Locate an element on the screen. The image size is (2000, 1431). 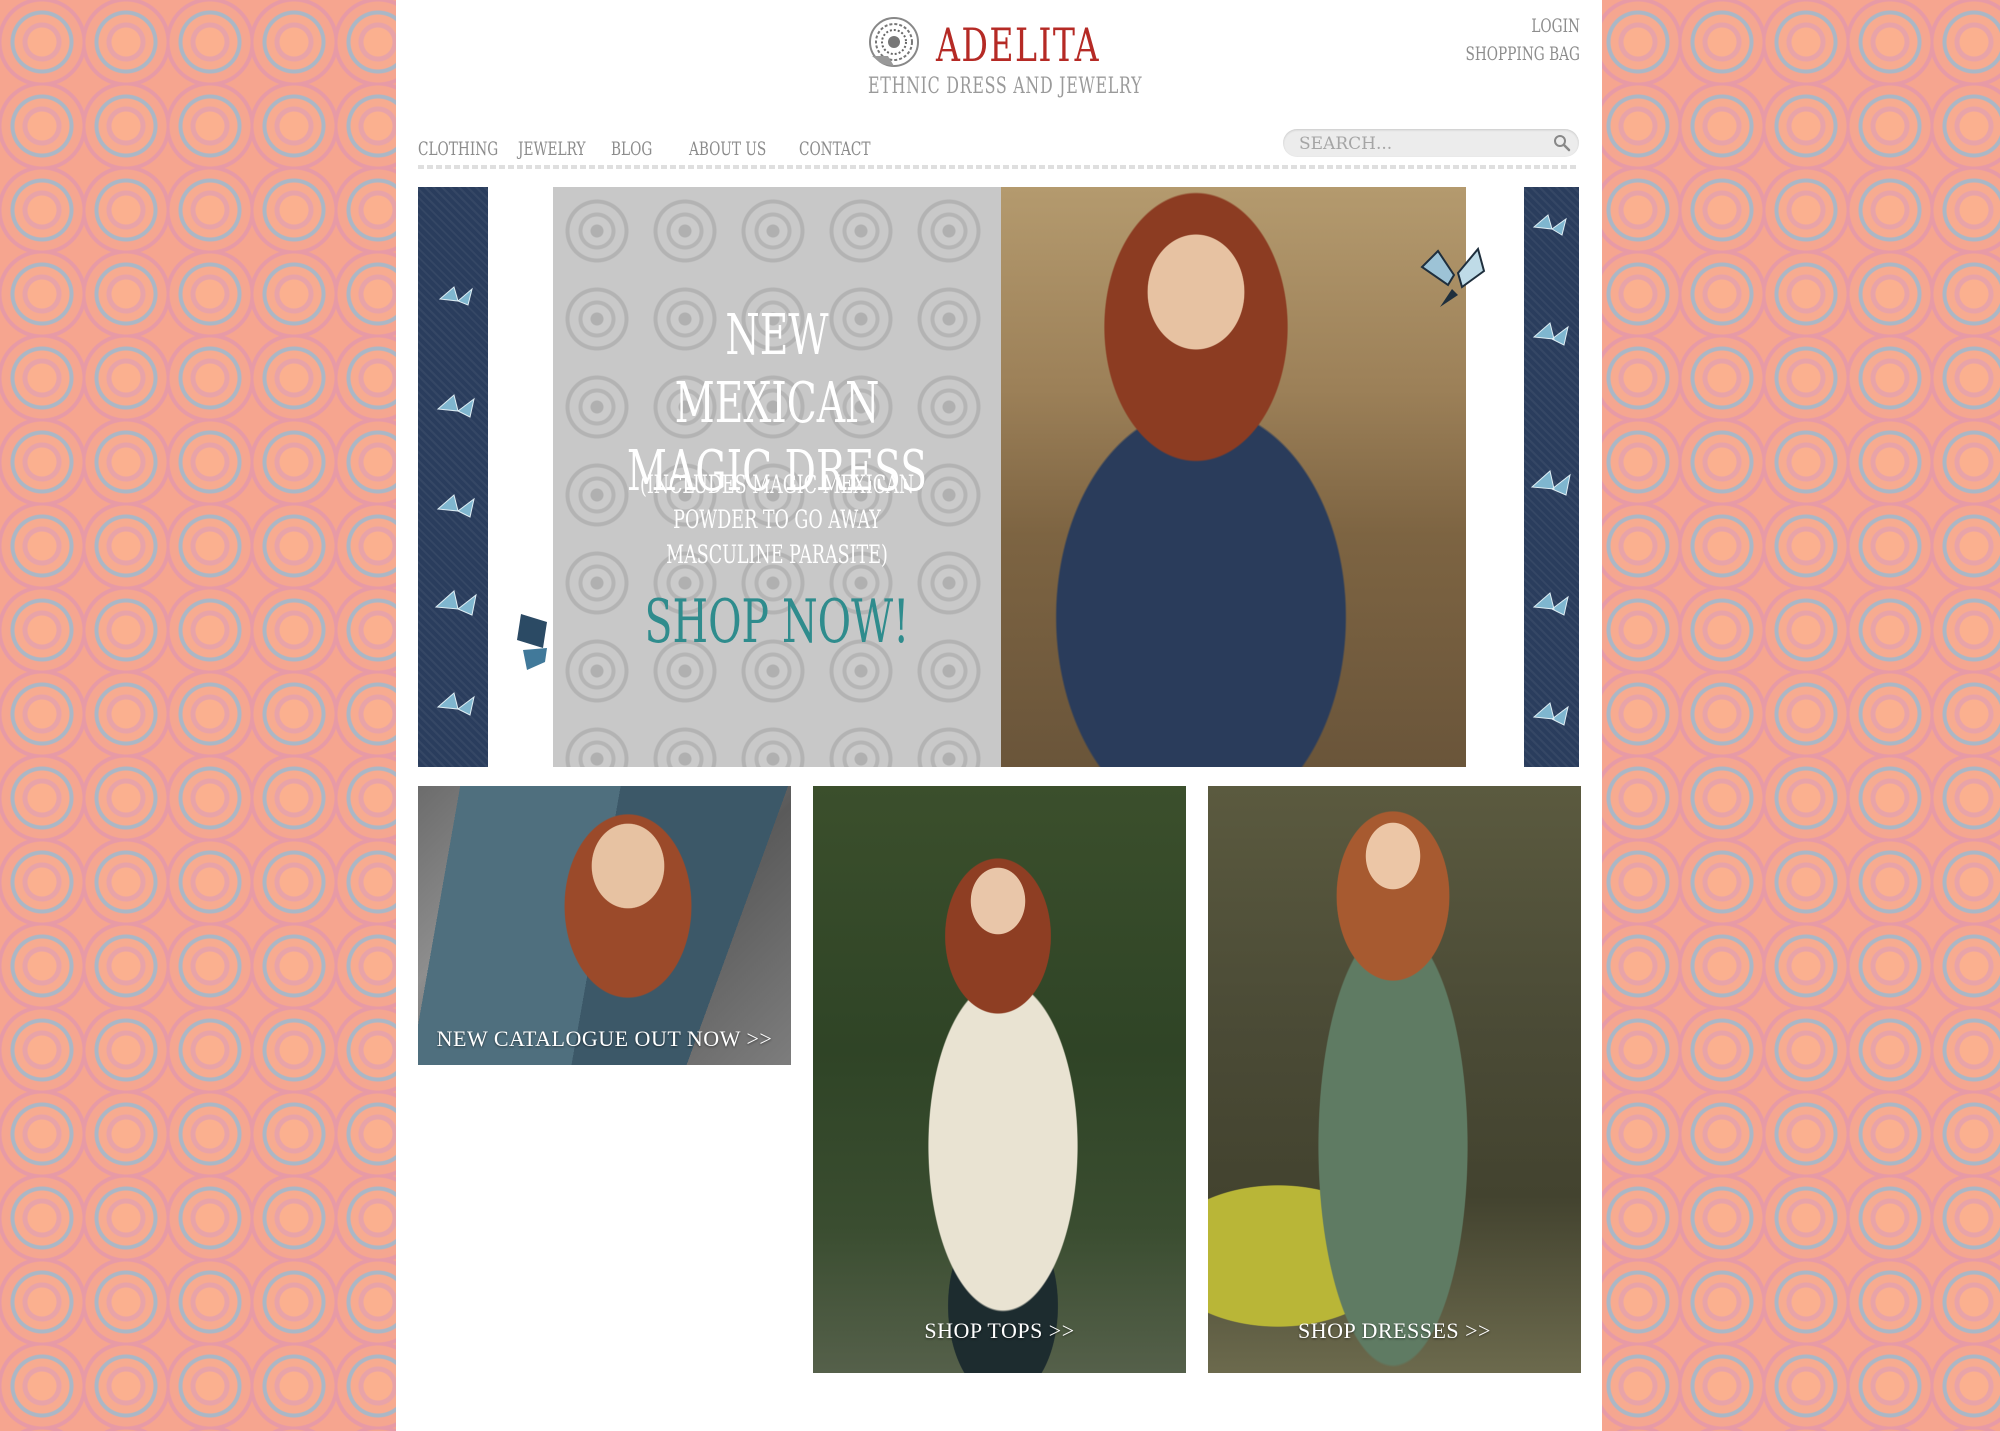
nav-item-about-us: ABOUT US is located at coordinates (727, 149).